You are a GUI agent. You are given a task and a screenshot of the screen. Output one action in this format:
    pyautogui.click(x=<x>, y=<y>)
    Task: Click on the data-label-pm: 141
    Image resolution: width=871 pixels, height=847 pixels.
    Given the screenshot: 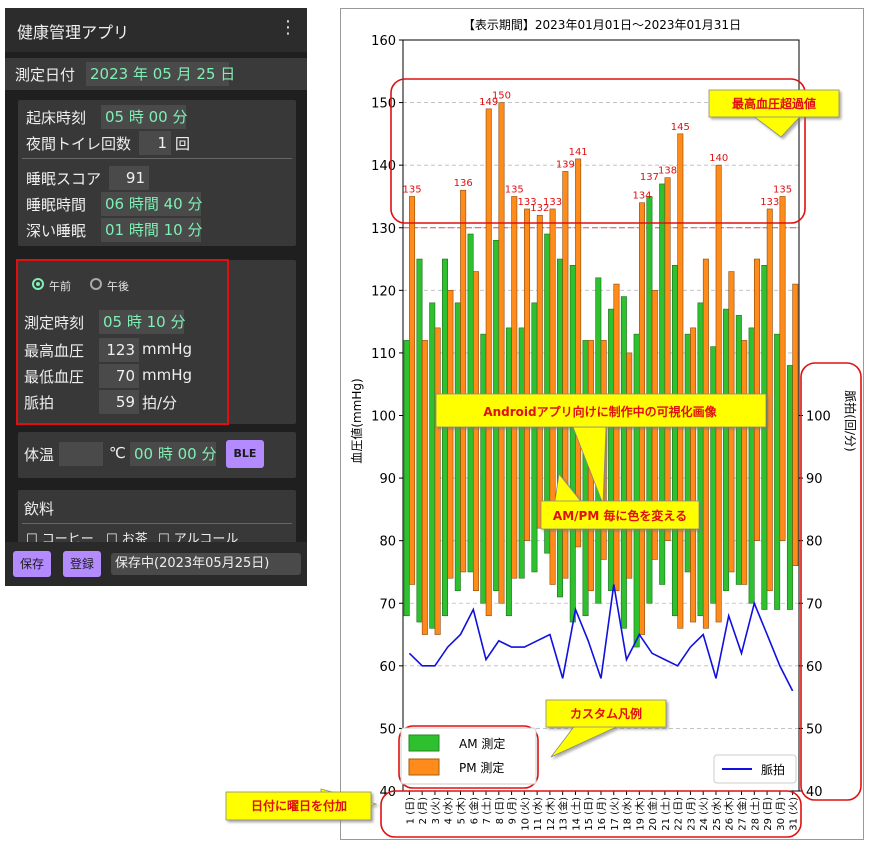 What is the action you would take?
    pyautogui.click(x=578, y=152)
    